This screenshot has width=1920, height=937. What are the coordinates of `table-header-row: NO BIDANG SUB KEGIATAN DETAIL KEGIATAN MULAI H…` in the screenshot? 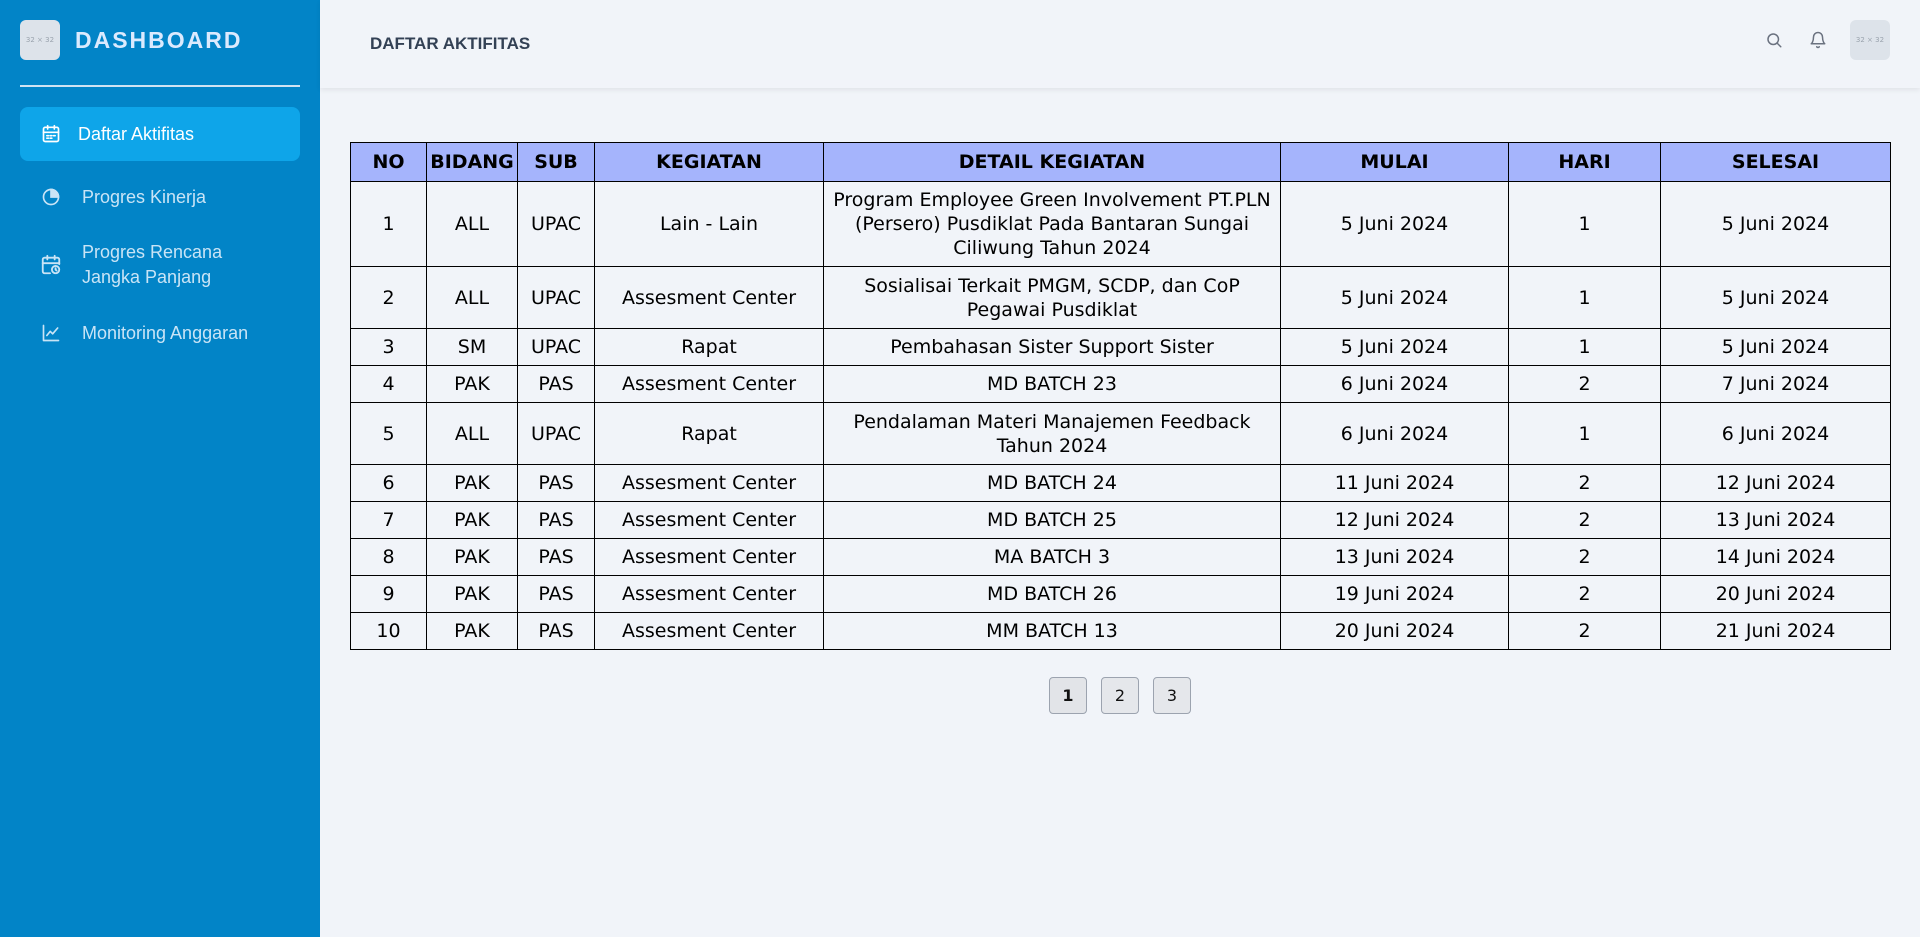 It's located at (1120, 162).